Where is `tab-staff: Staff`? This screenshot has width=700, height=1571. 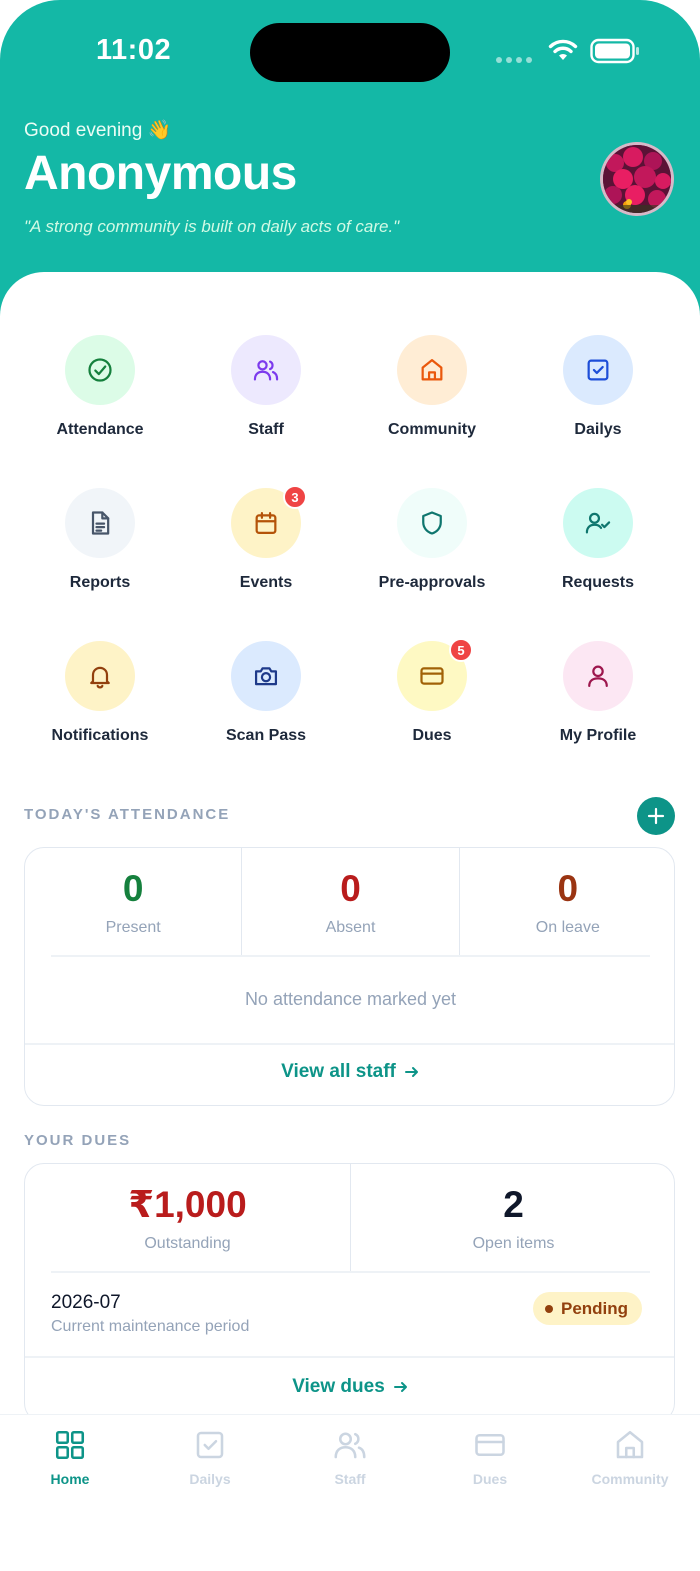 tab-staff: Staff is located at coordinates (350, 1457).